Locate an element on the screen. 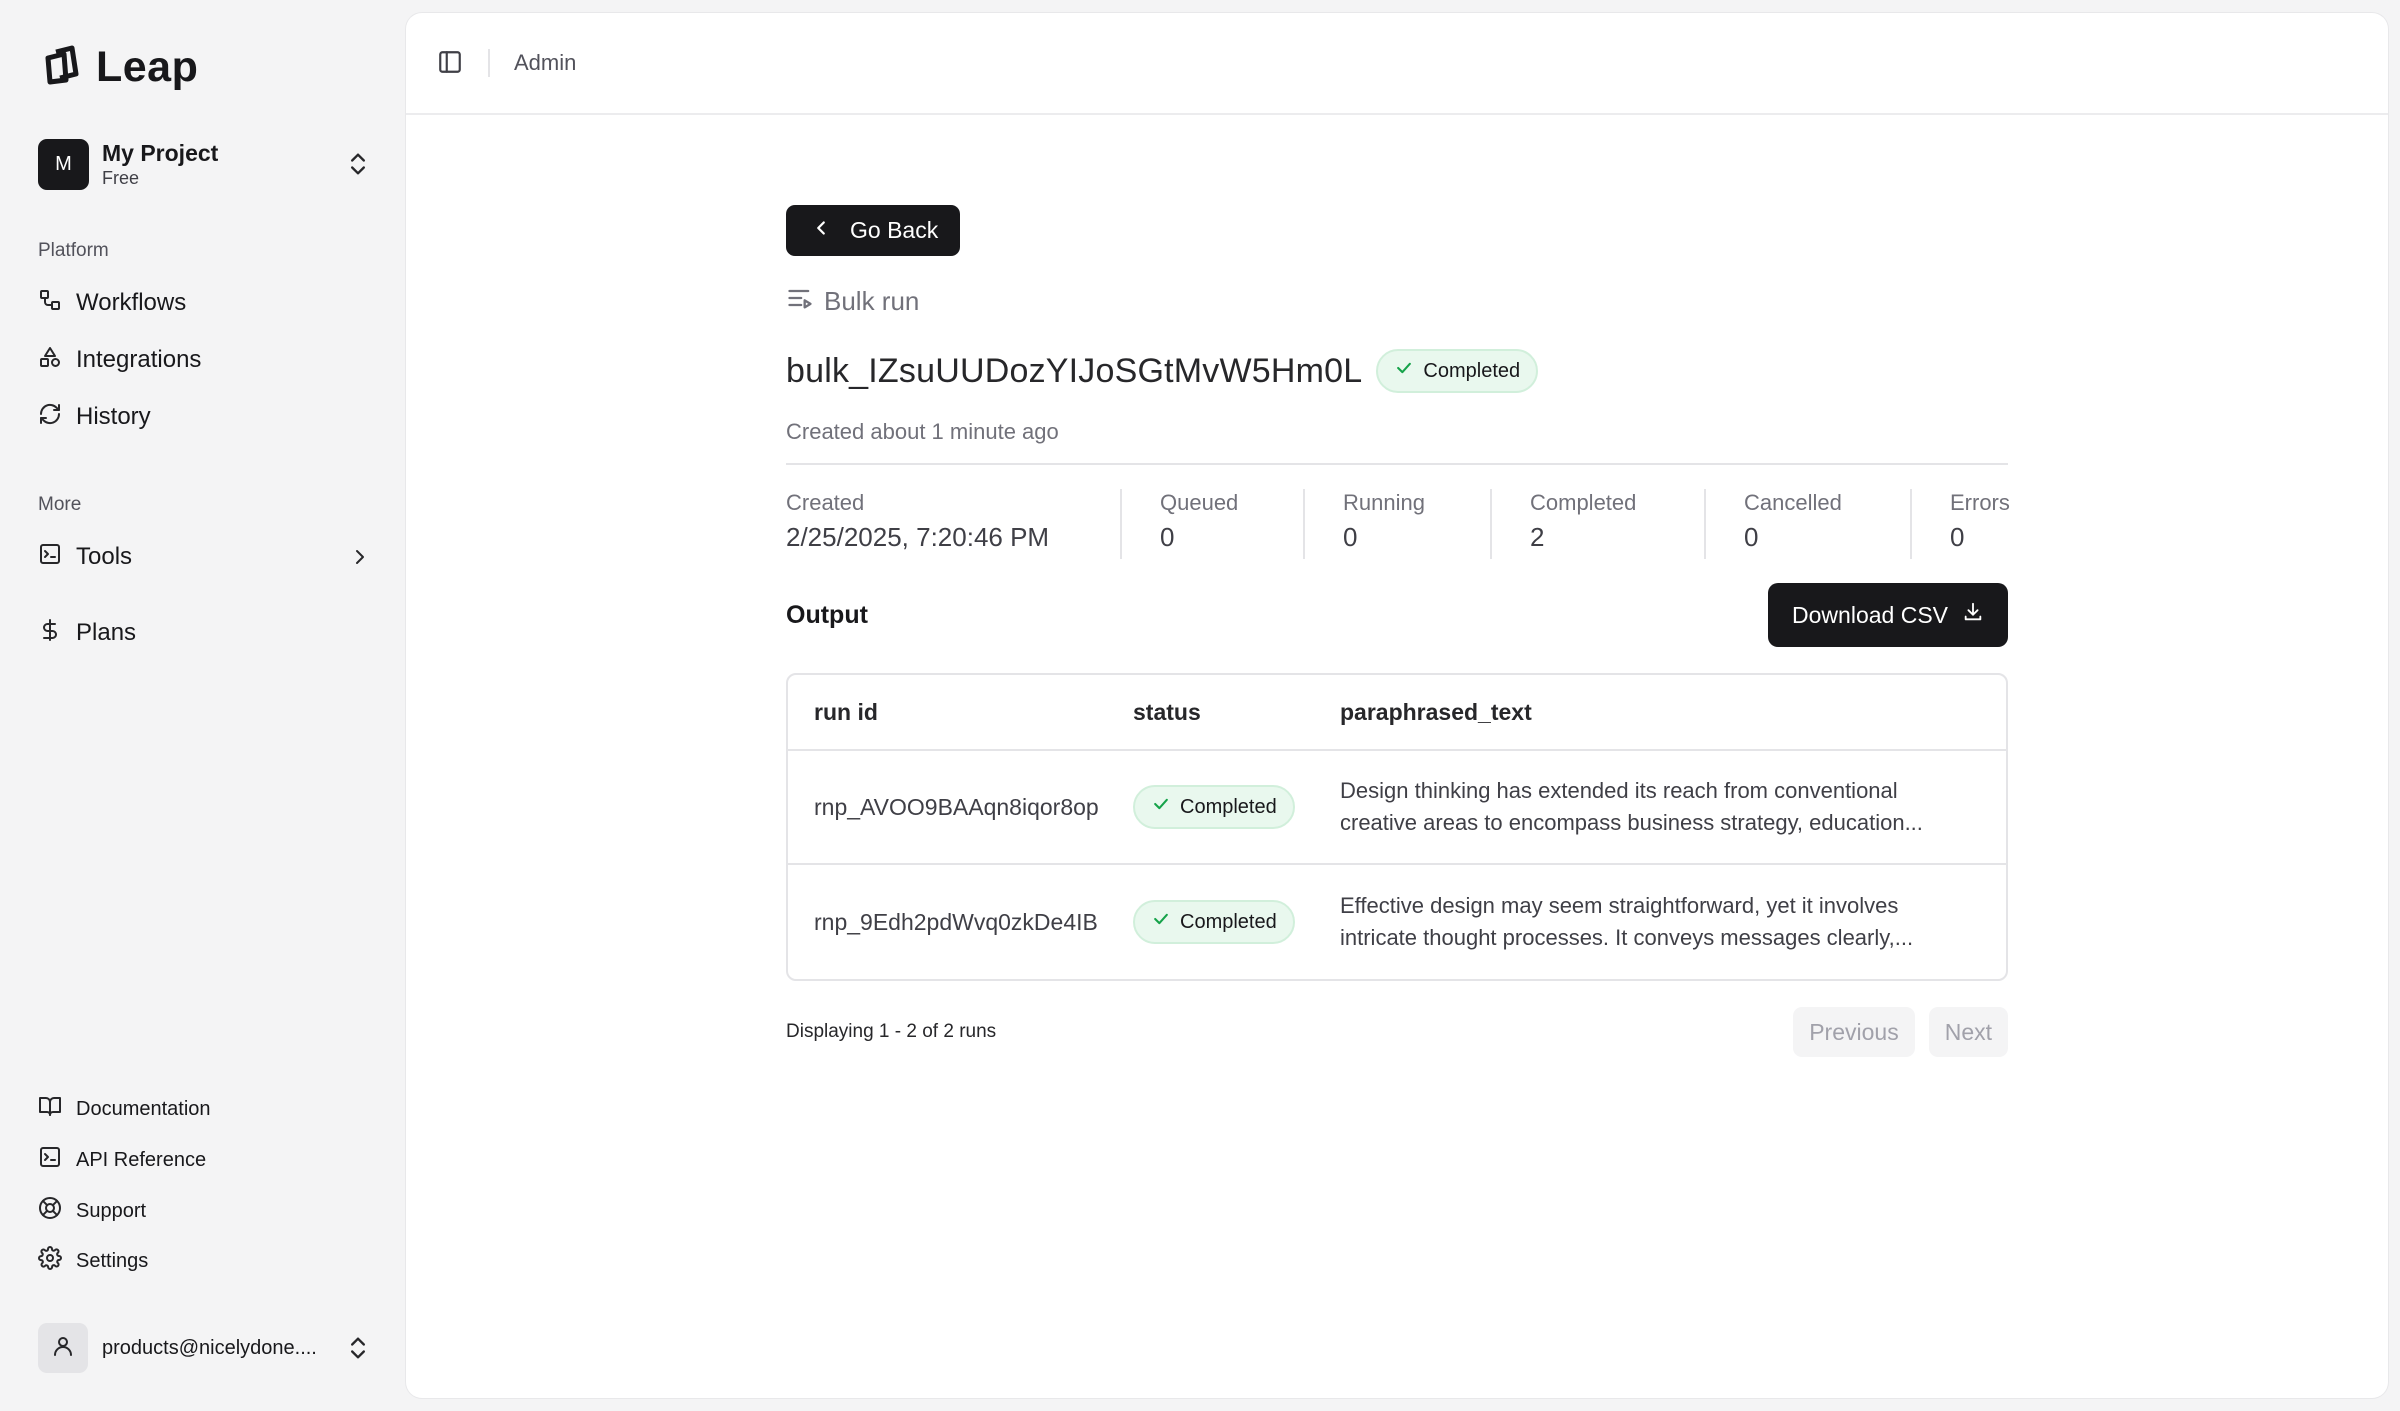  sidebar-item-history: History is located at coordinates (205, 417).